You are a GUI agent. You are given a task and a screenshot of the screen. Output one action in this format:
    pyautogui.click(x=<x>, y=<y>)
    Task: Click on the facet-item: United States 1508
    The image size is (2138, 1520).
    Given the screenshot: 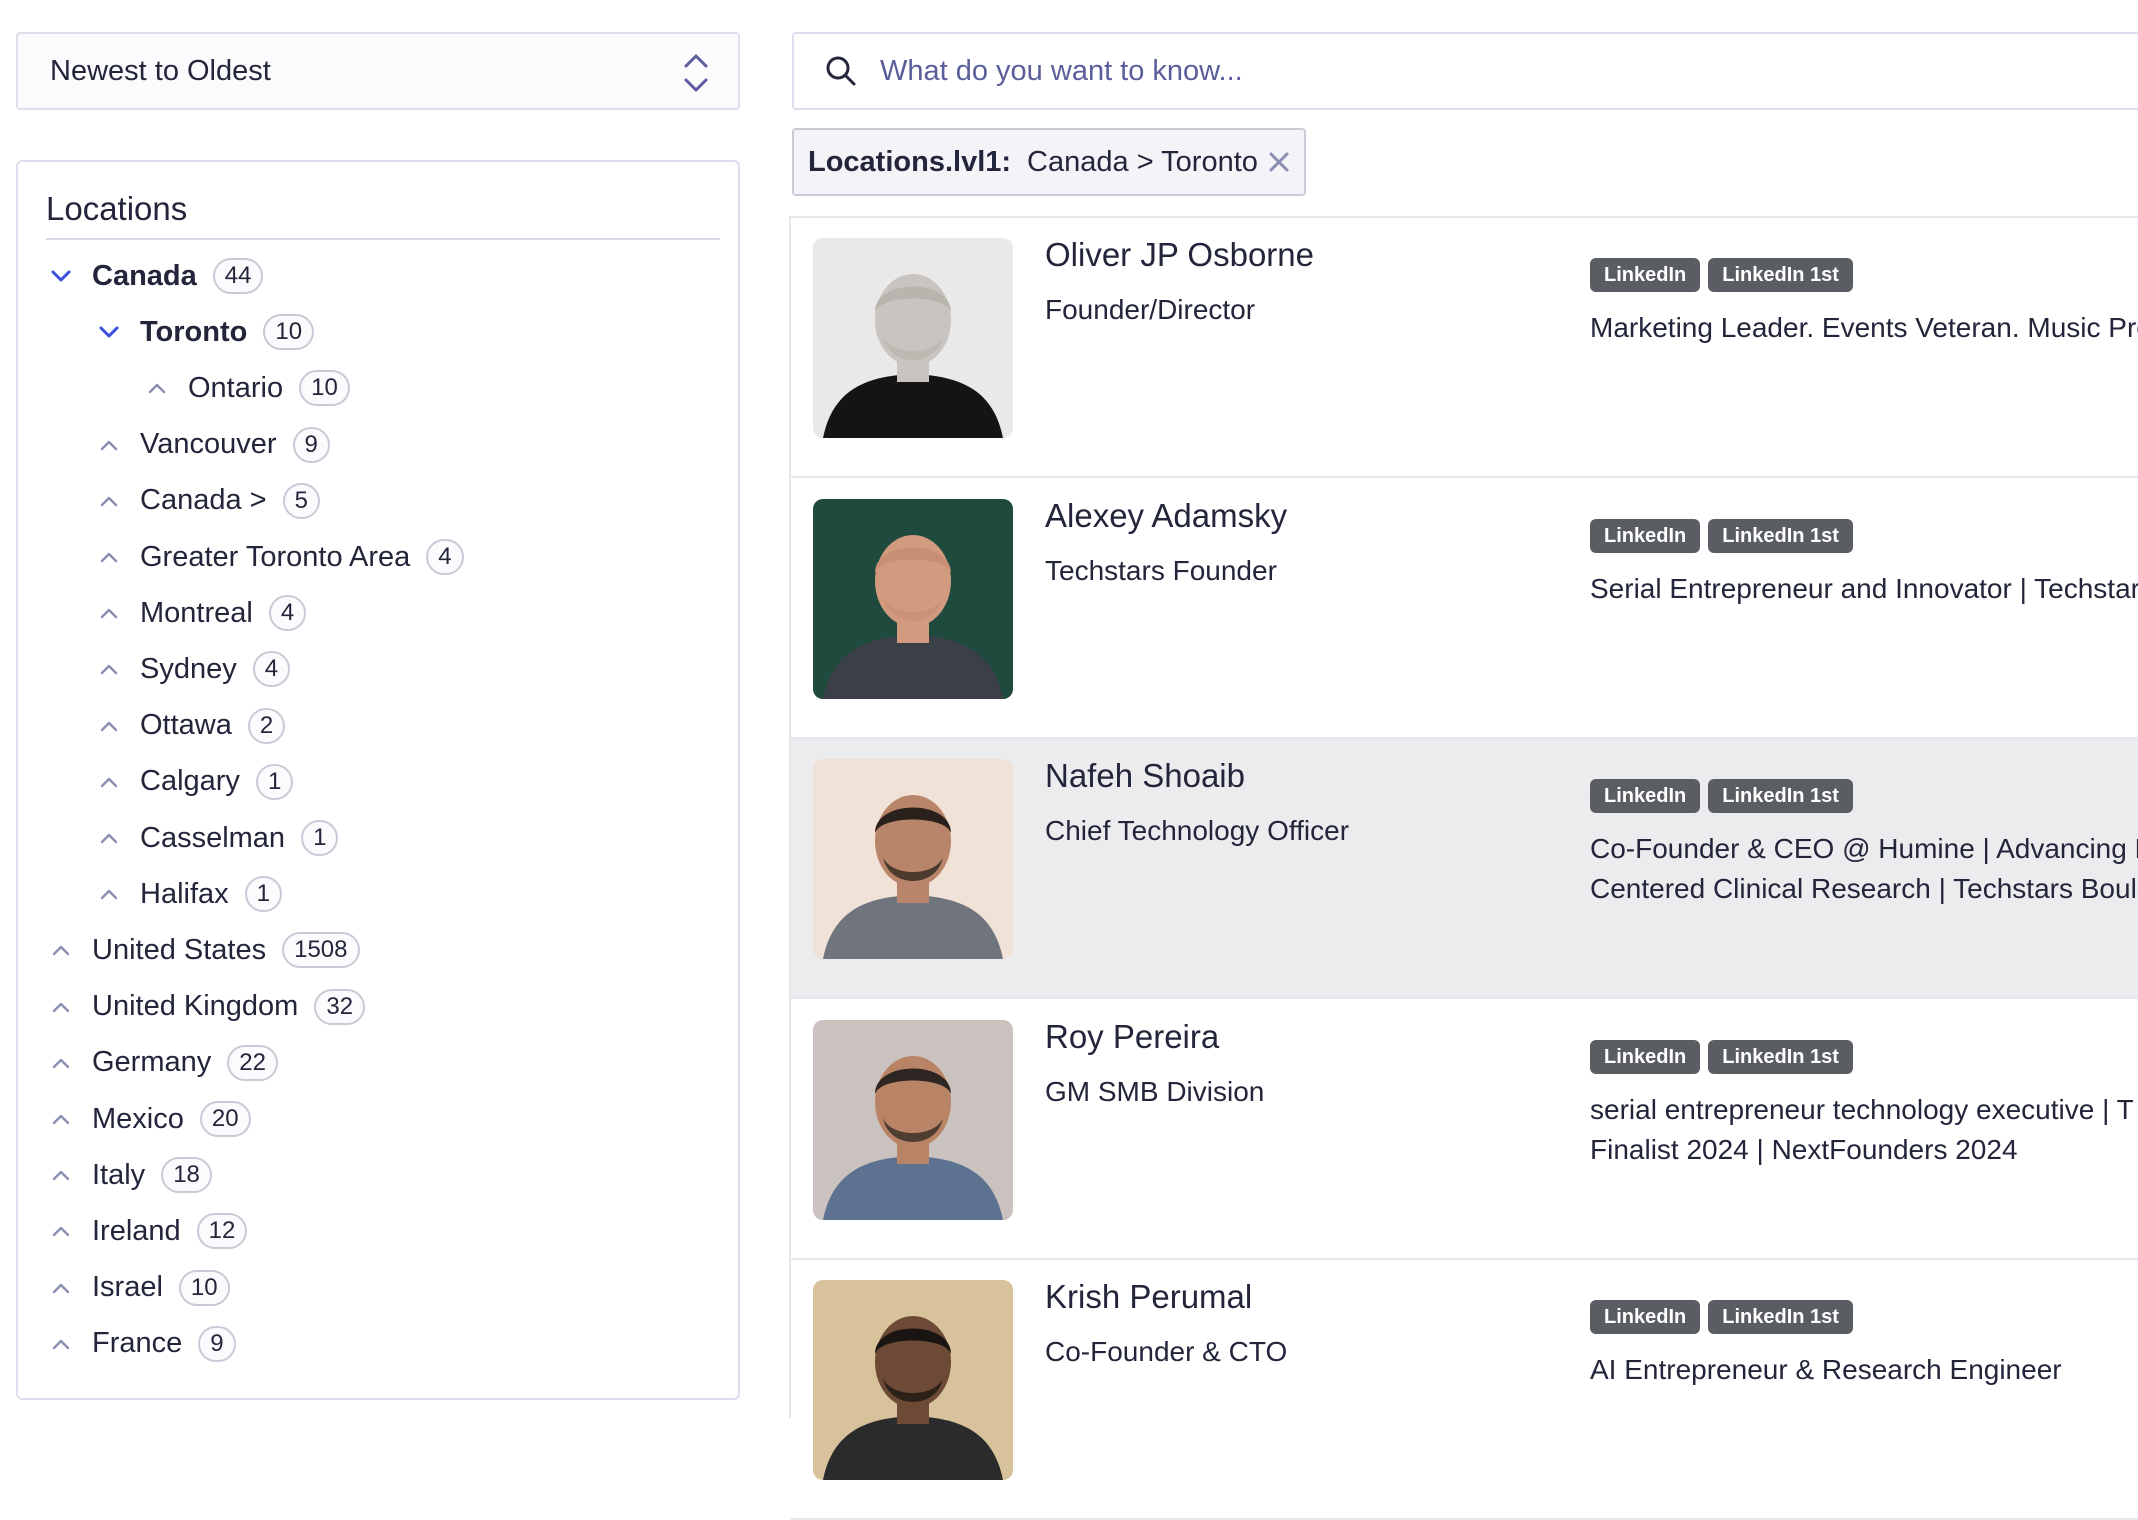 What is the action you would take?
    pyautogui.click(x=202, y=950)
    